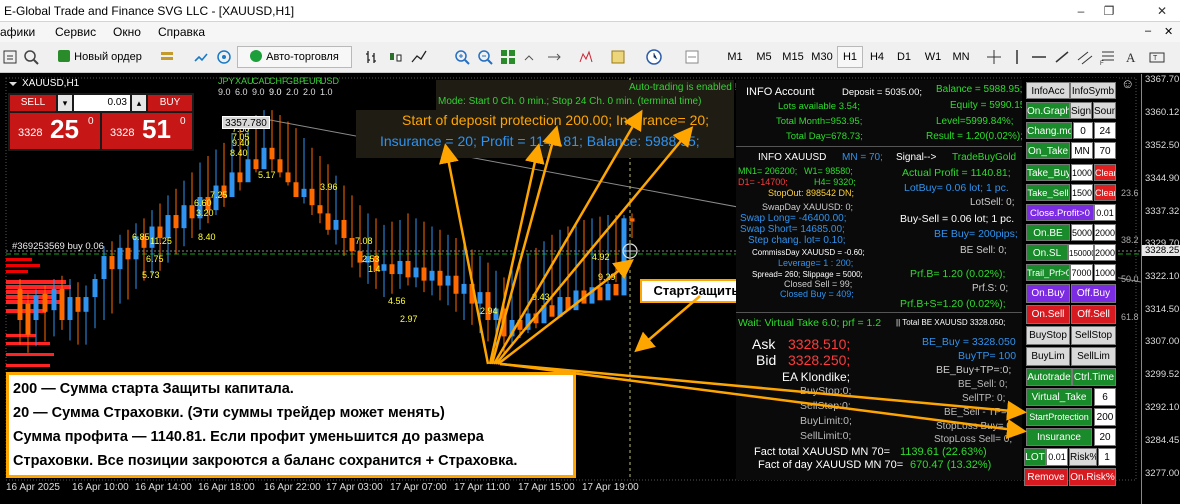  What do you see at coordinates (17, 32) in the screenshot?
I see `menu-charts: афики` at bounding box center [17, 32].